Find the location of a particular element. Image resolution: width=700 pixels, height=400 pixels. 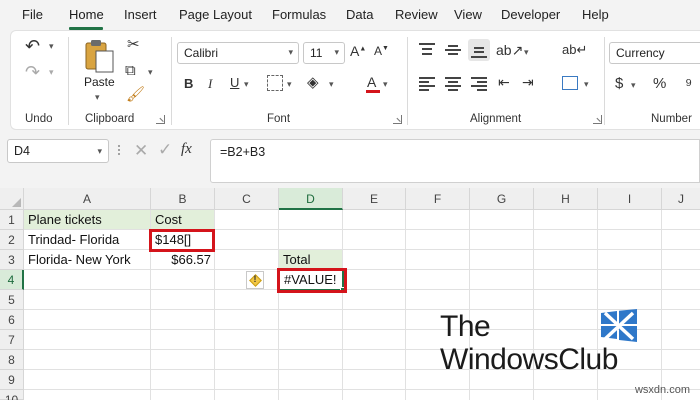

insert-function-button: fx is located at coordinates (186, 149).